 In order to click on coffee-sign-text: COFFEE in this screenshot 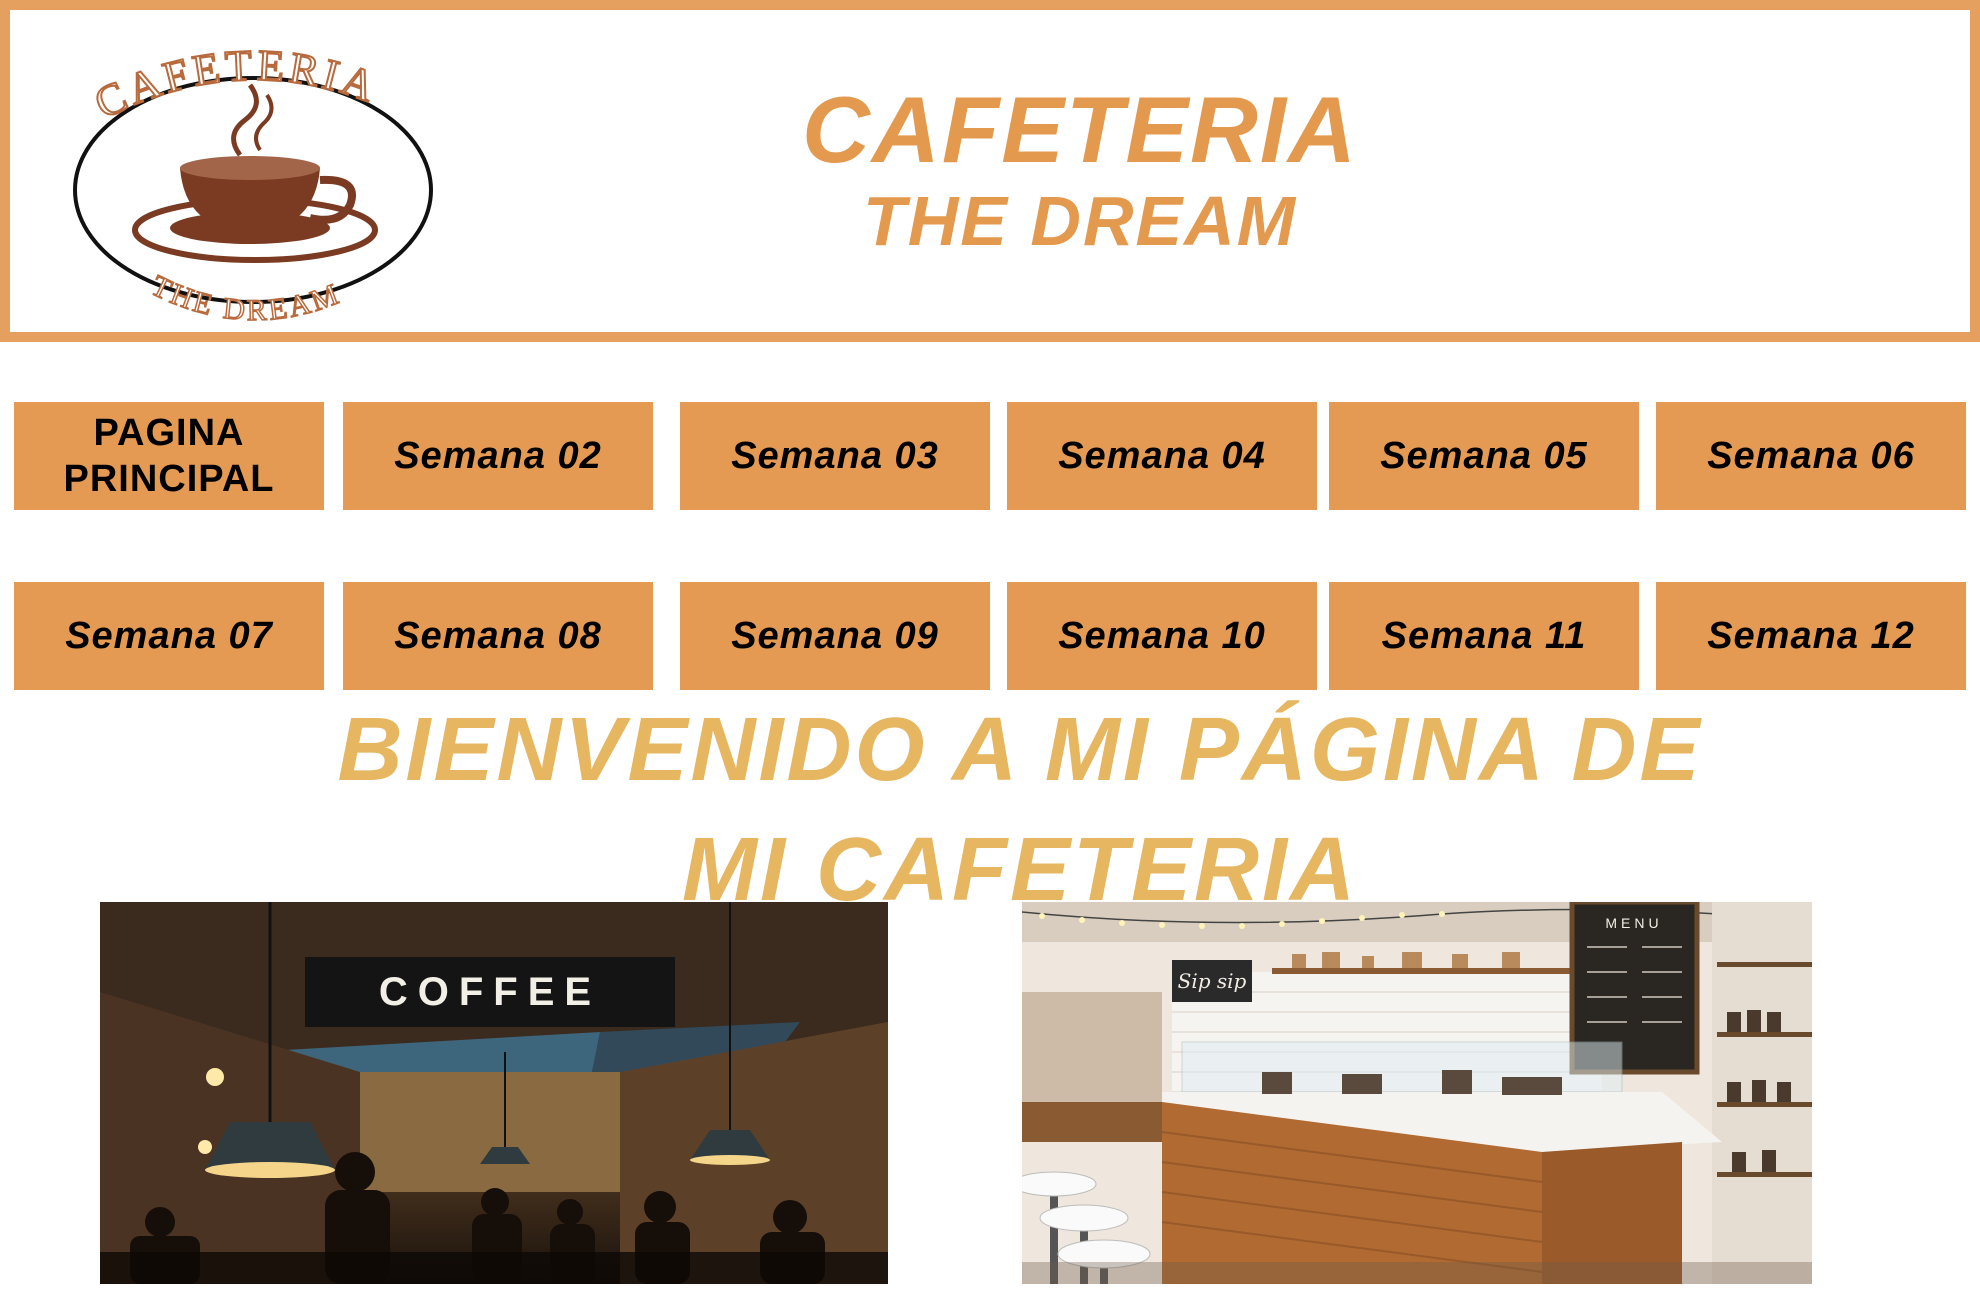, I will do `click(490, 992)`.